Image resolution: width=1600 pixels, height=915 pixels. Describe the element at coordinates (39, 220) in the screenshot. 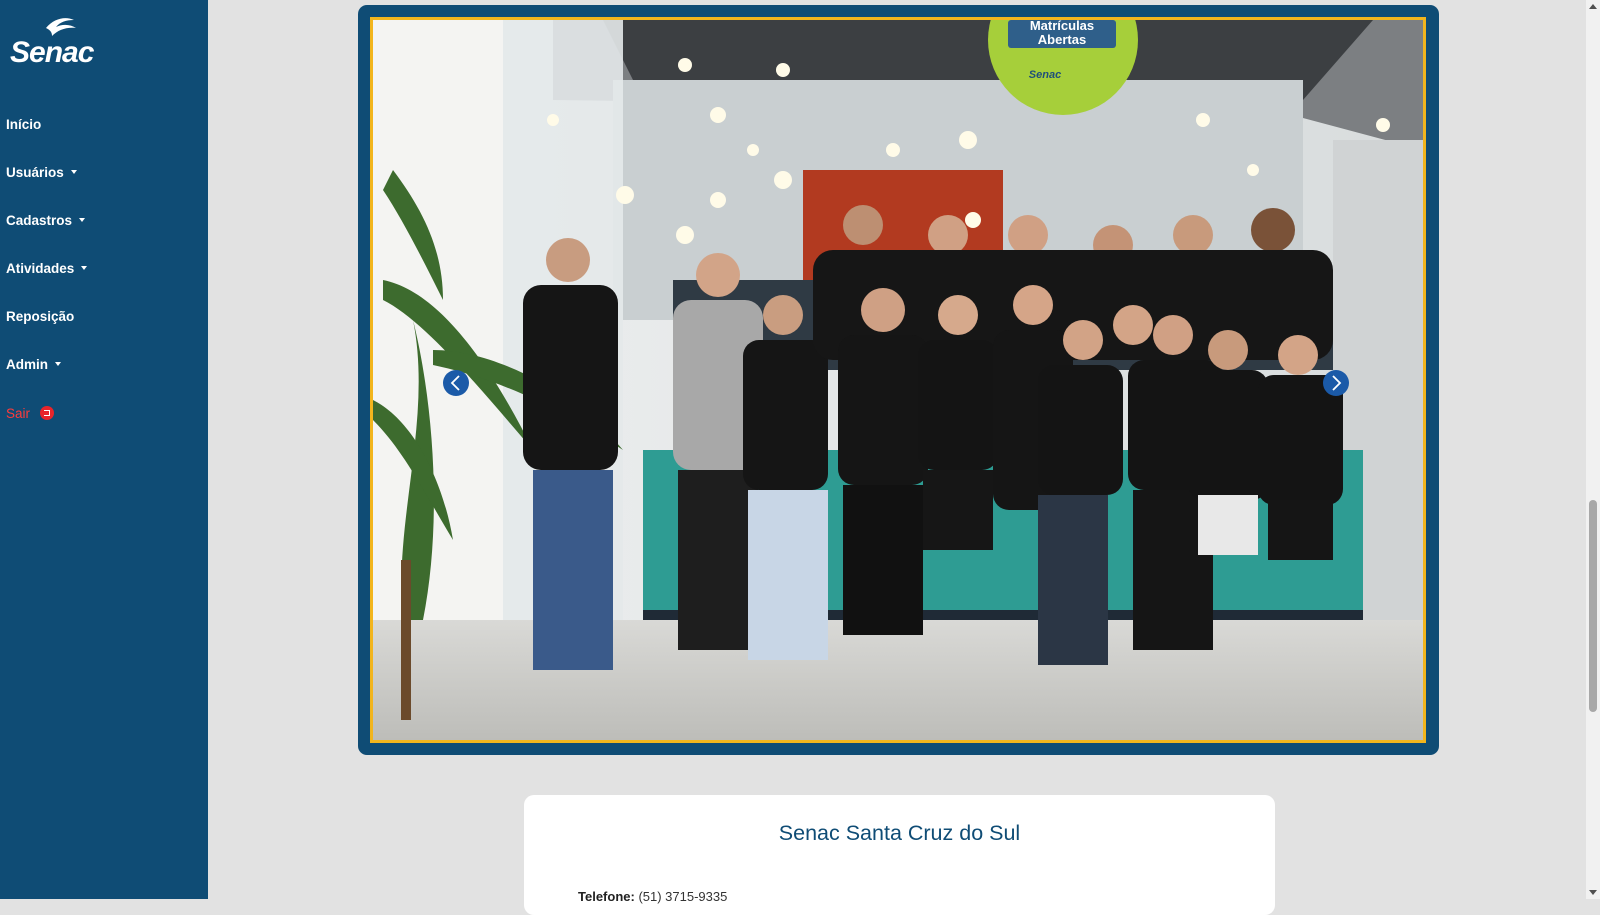

I see `sidebar-item-label: Cadastros` at that location.